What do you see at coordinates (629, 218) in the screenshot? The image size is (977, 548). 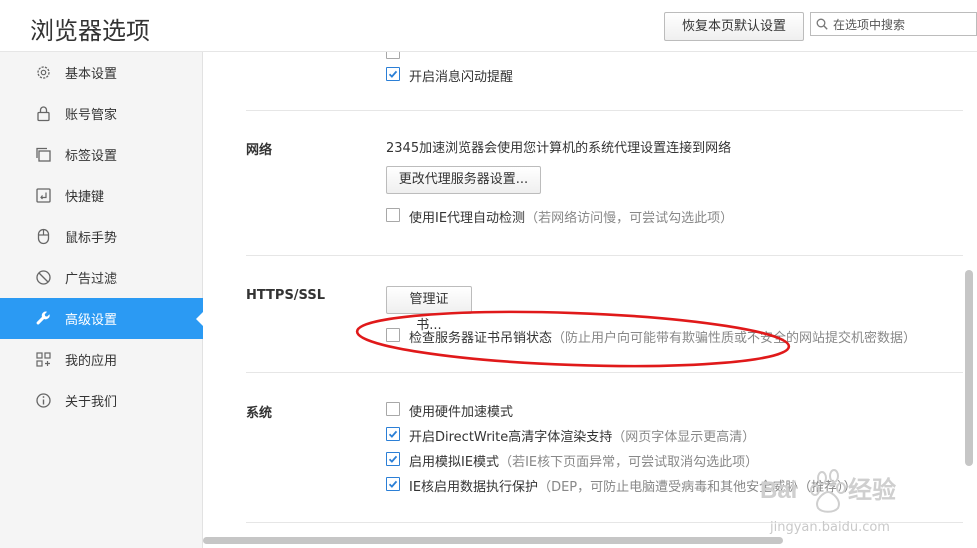 I see `ie-proxy-hint: （若网络访问慢，可尝试勾选此项）` at bounding box center [629, 218].